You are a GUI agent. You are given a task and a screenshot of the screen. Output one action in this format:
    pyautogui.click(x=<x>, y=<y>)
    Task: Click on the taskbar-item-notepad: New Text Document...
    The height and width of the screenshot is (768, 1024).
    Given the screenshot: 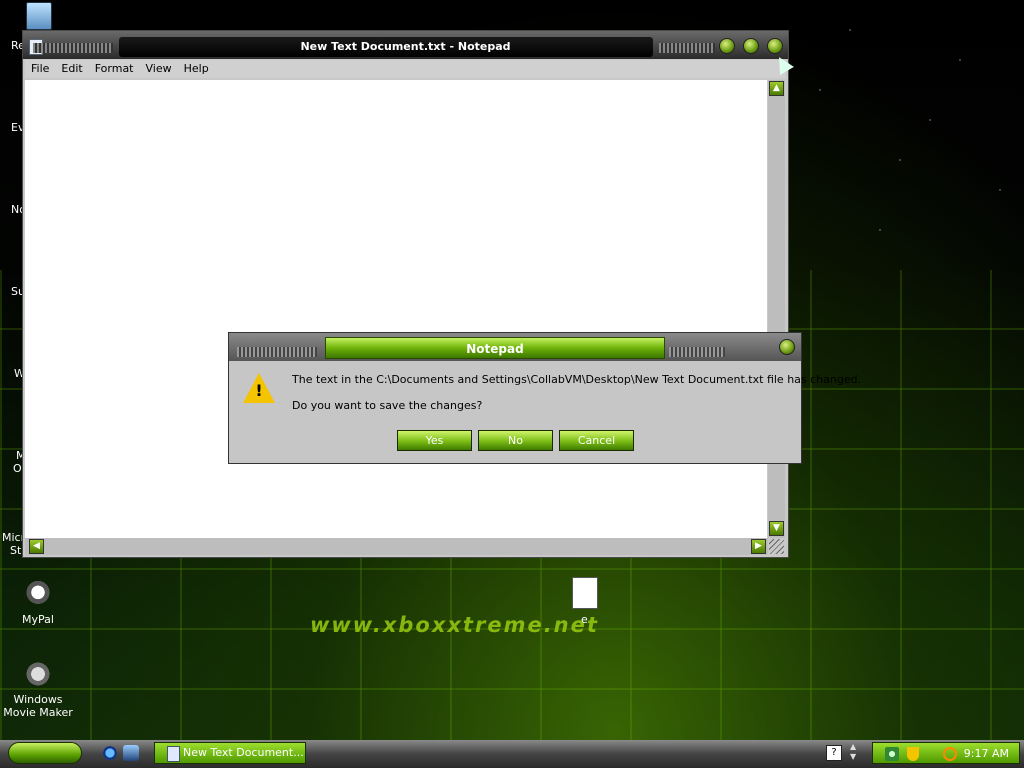 What is the action you would take?
    pyautogui.click(x=230, y=753)
    